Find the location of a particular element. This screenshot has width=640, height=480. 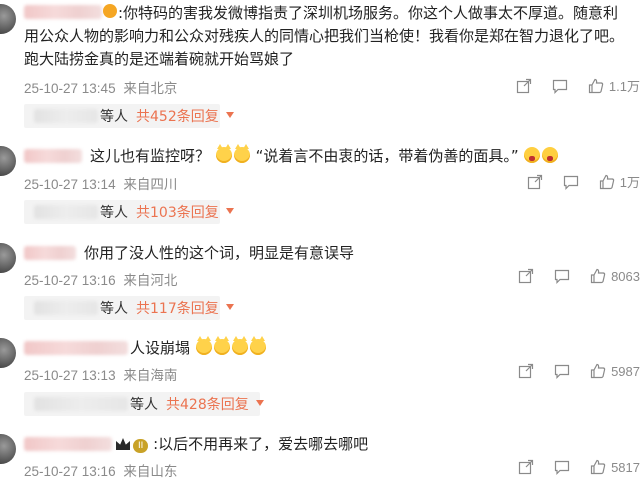

comment-time: 25-10-27 13:13 is located at coordinates (70, 375).